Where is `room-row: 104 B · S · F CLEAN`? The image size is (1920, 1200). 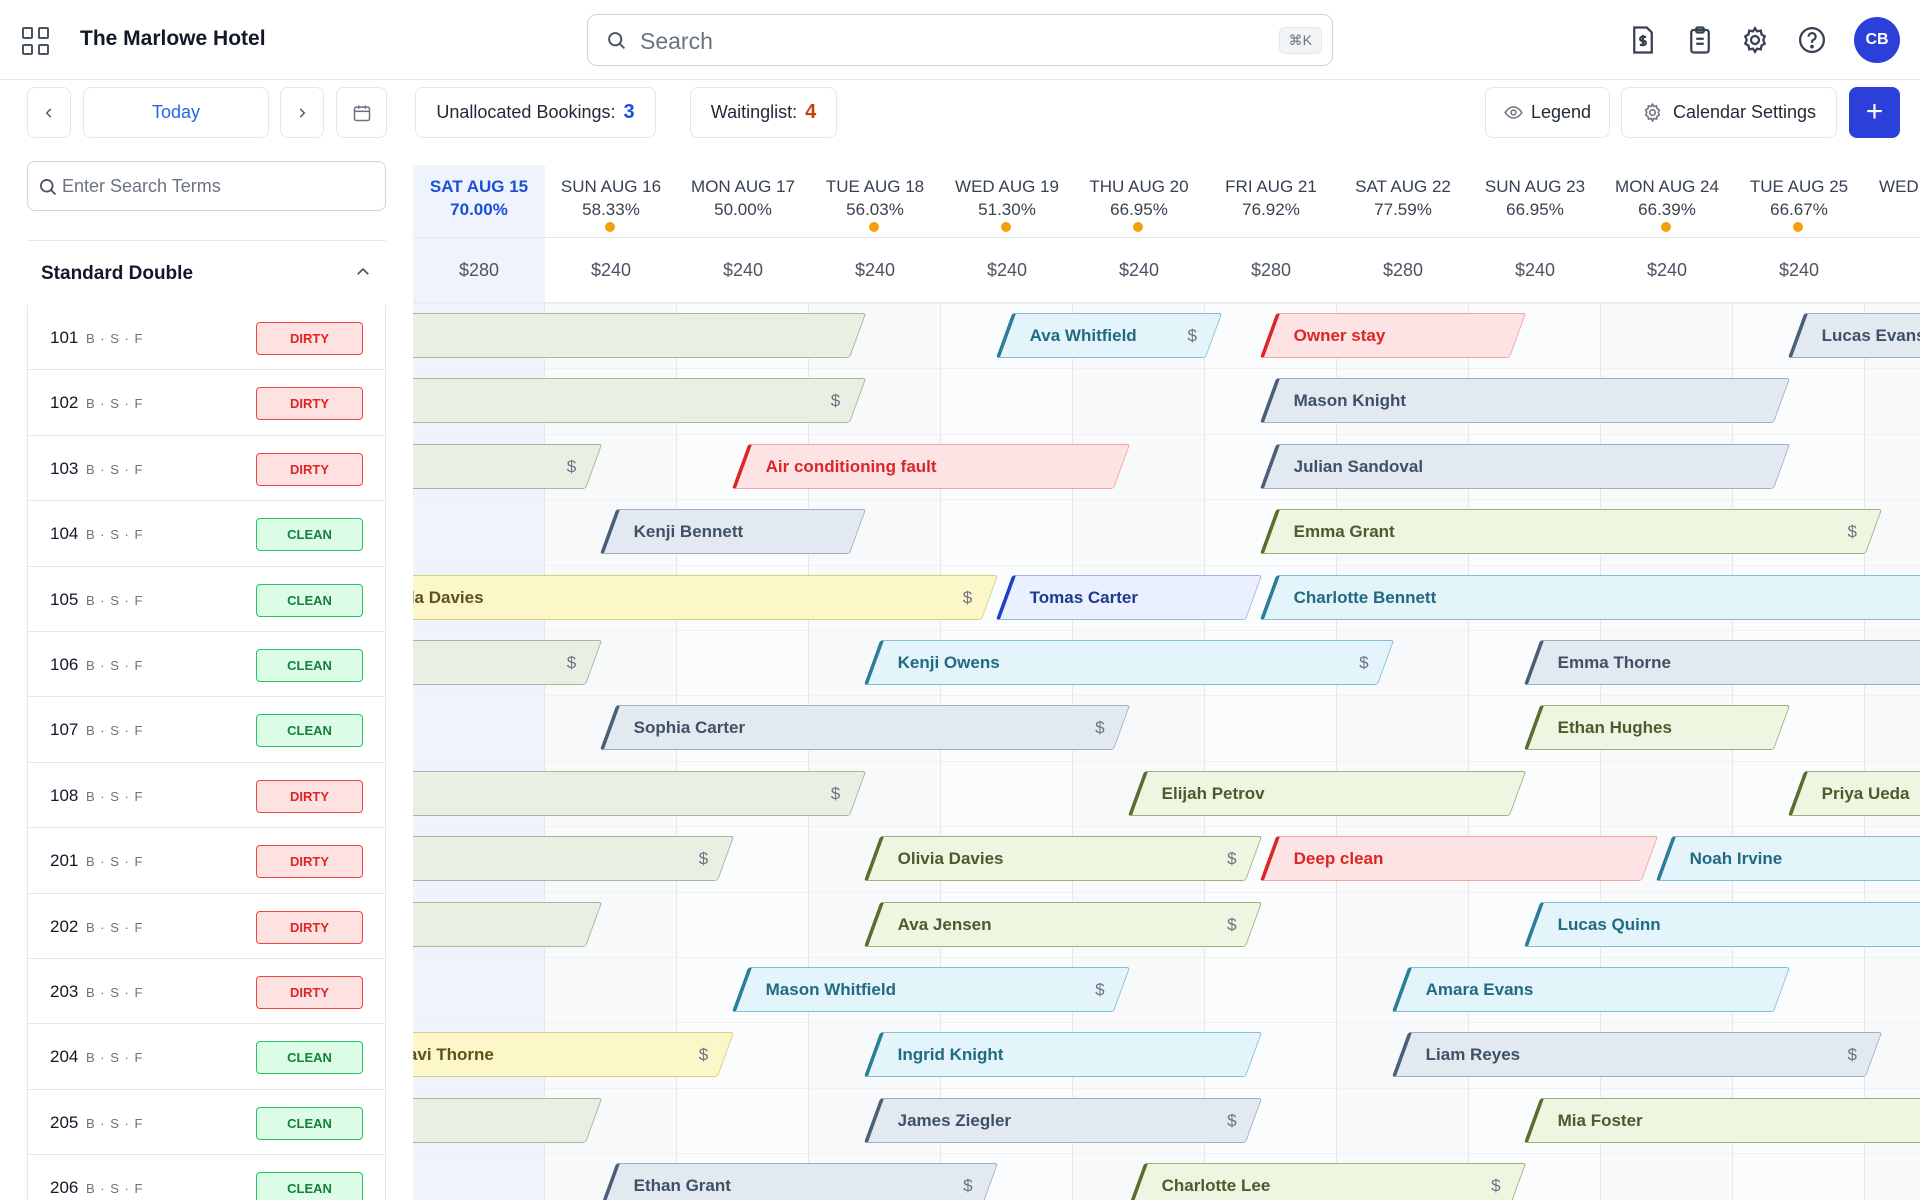
room-row: 104 B · S · F CLEAN is located at coordinates (206, 534).